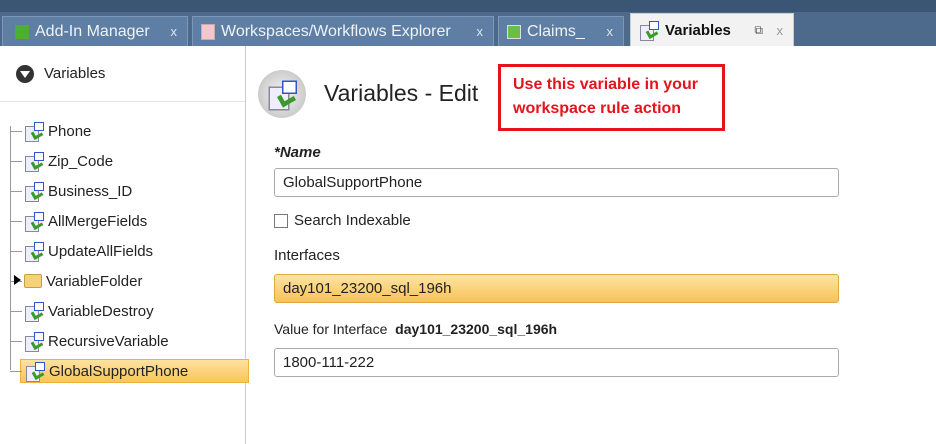 The height and width of the screenshot is (444, 936). What do you see at coordinates (94, 281) in the screenshot?
I see `item-label: VariableFolder` at bounding box center [94, 281].